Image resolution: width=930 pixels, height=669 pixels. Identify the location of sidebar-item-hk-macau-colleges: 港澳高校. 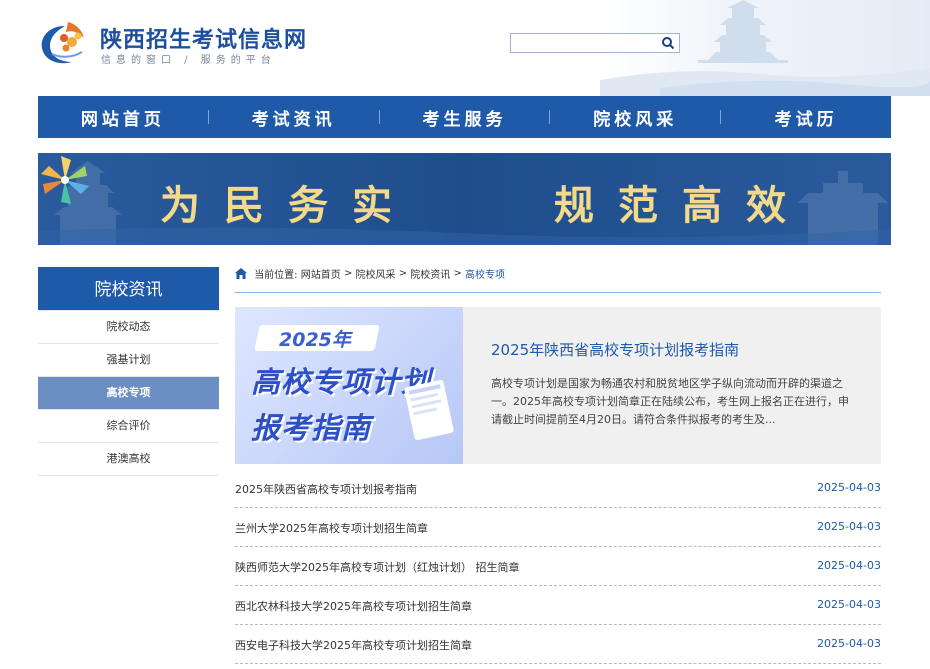
(128, 459).